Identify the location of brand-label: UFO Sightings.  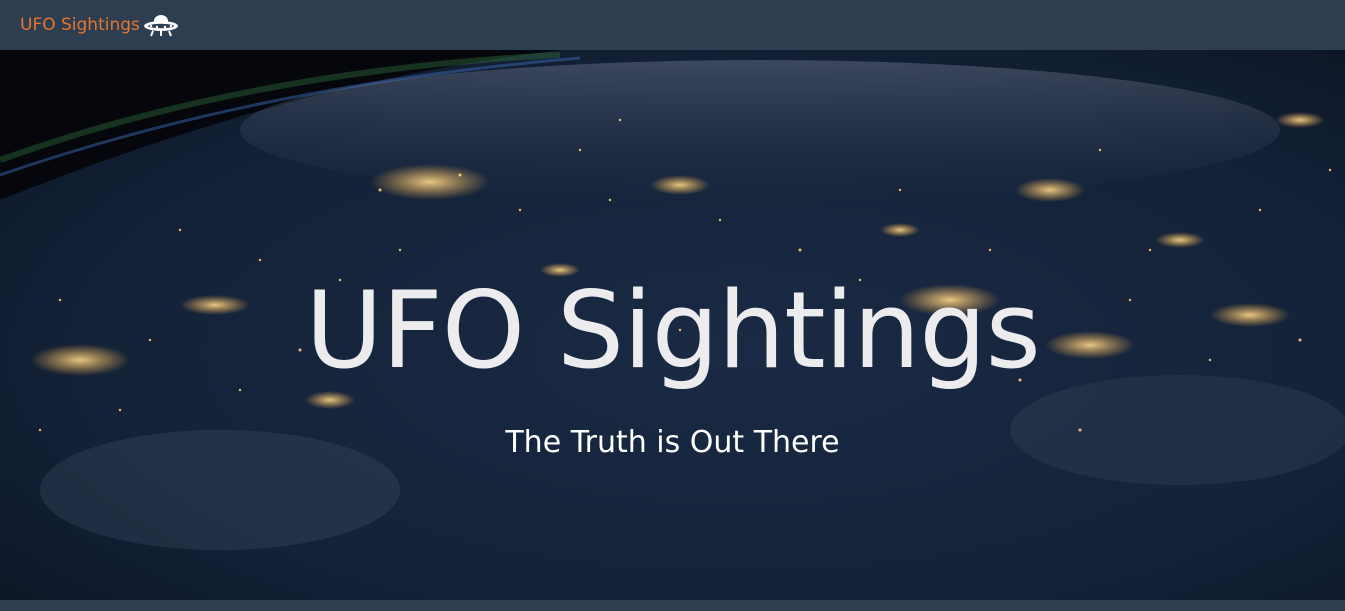
(80, 25).